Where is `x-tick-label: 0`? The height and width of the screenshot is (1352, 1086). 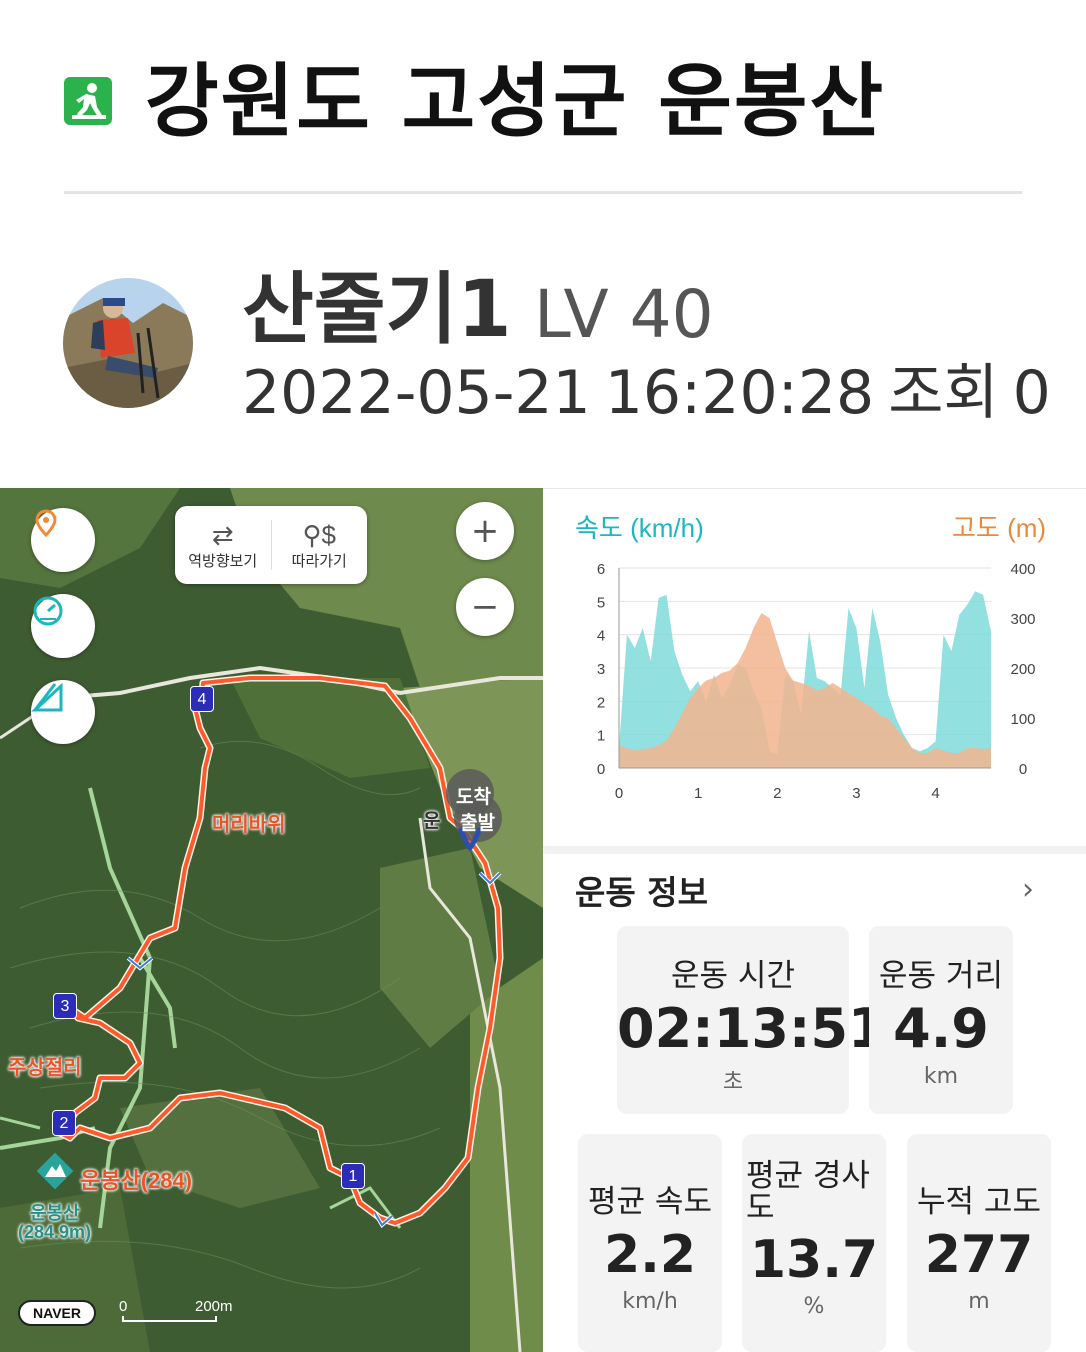 x-tick-label: 0 is located at coordinates (619, 793).